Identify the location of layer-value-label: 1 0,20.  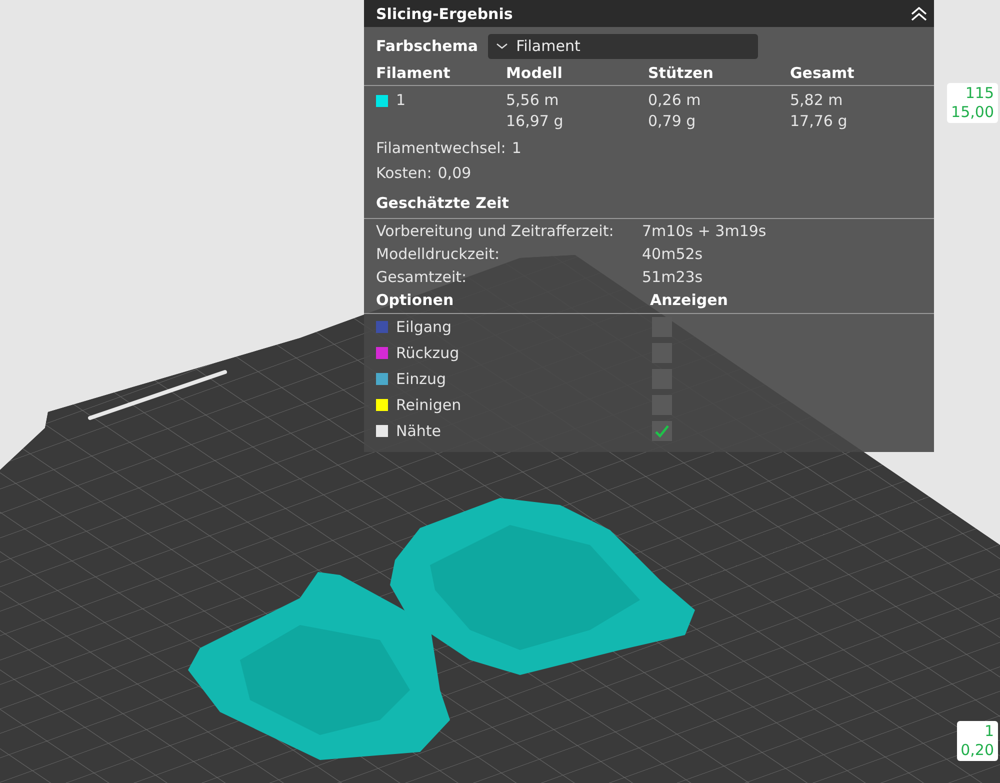
(977, 741).